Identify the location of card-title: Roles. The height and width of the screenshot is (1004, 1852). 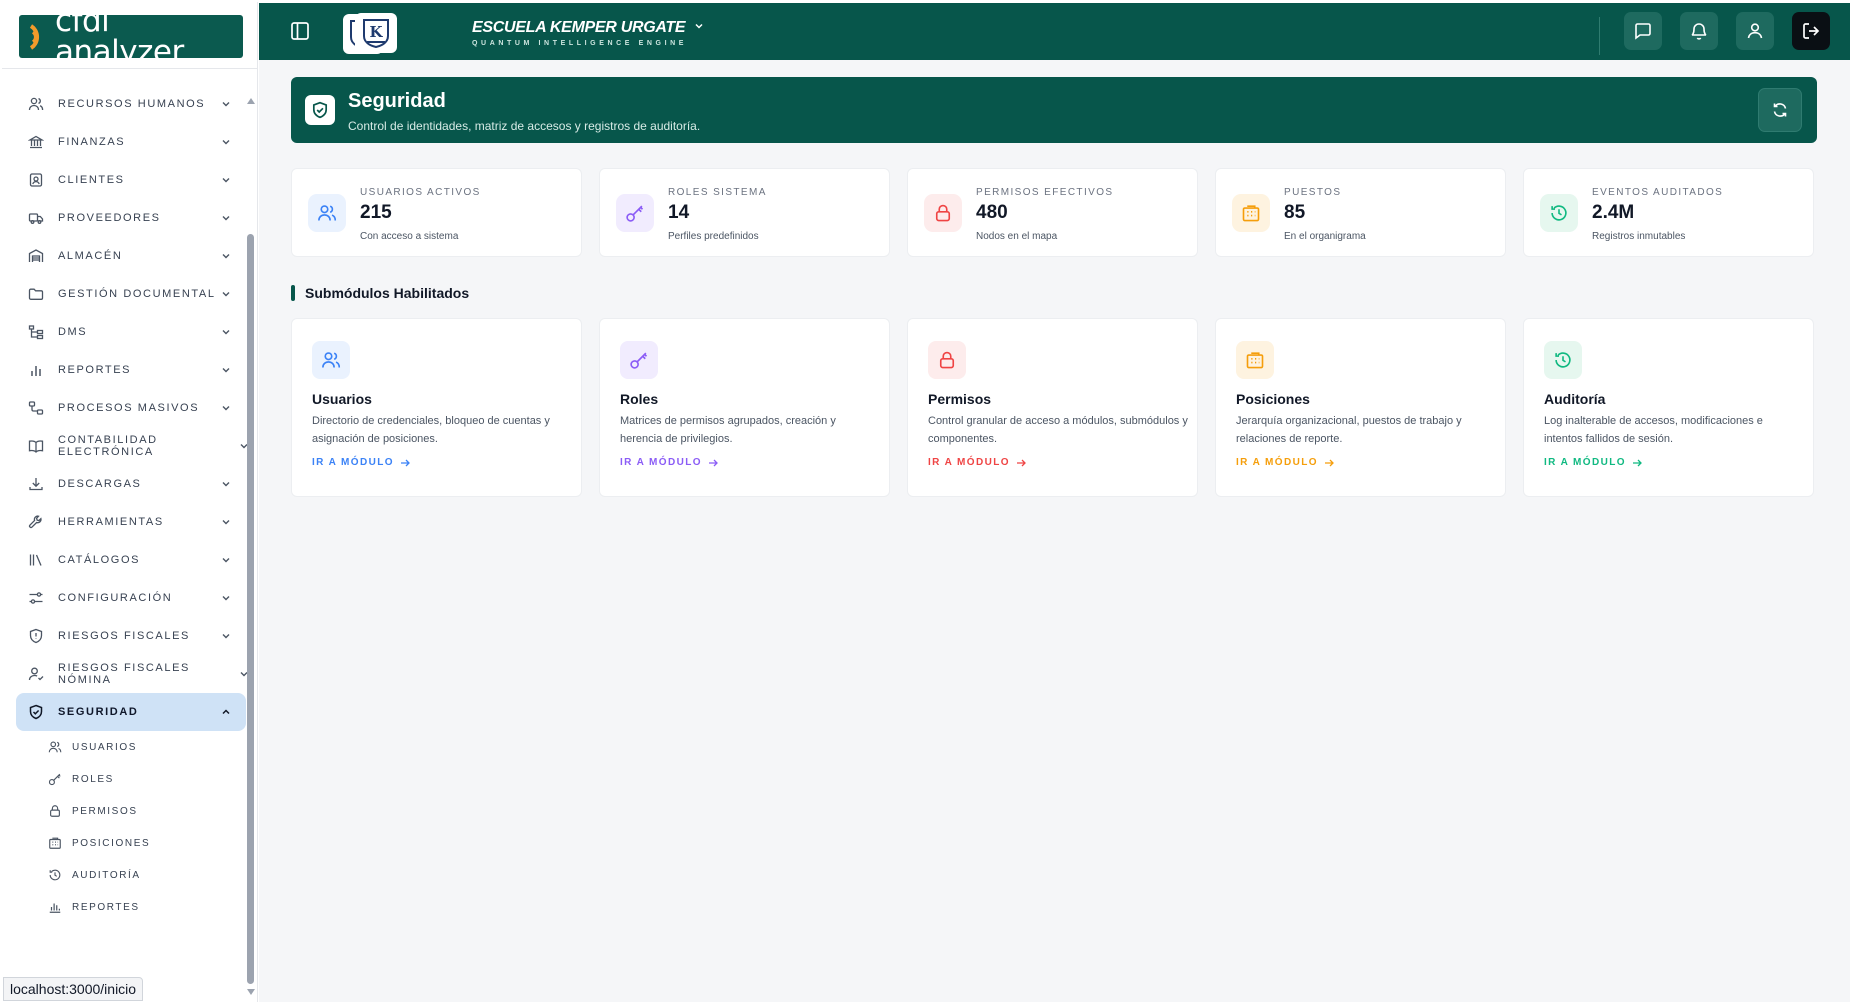
(639, 399).